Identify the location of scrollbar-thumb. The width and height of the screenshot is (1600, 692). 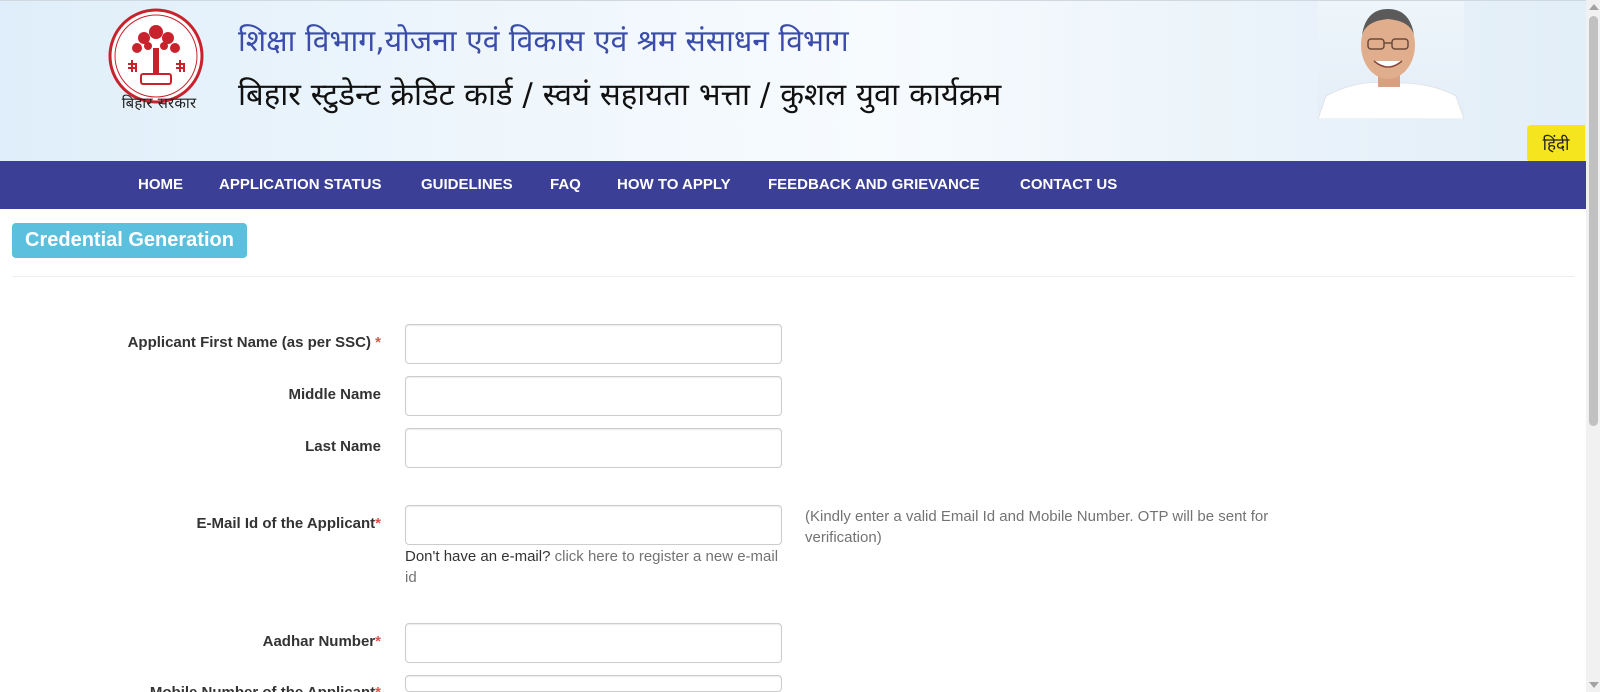
(1593, 221).